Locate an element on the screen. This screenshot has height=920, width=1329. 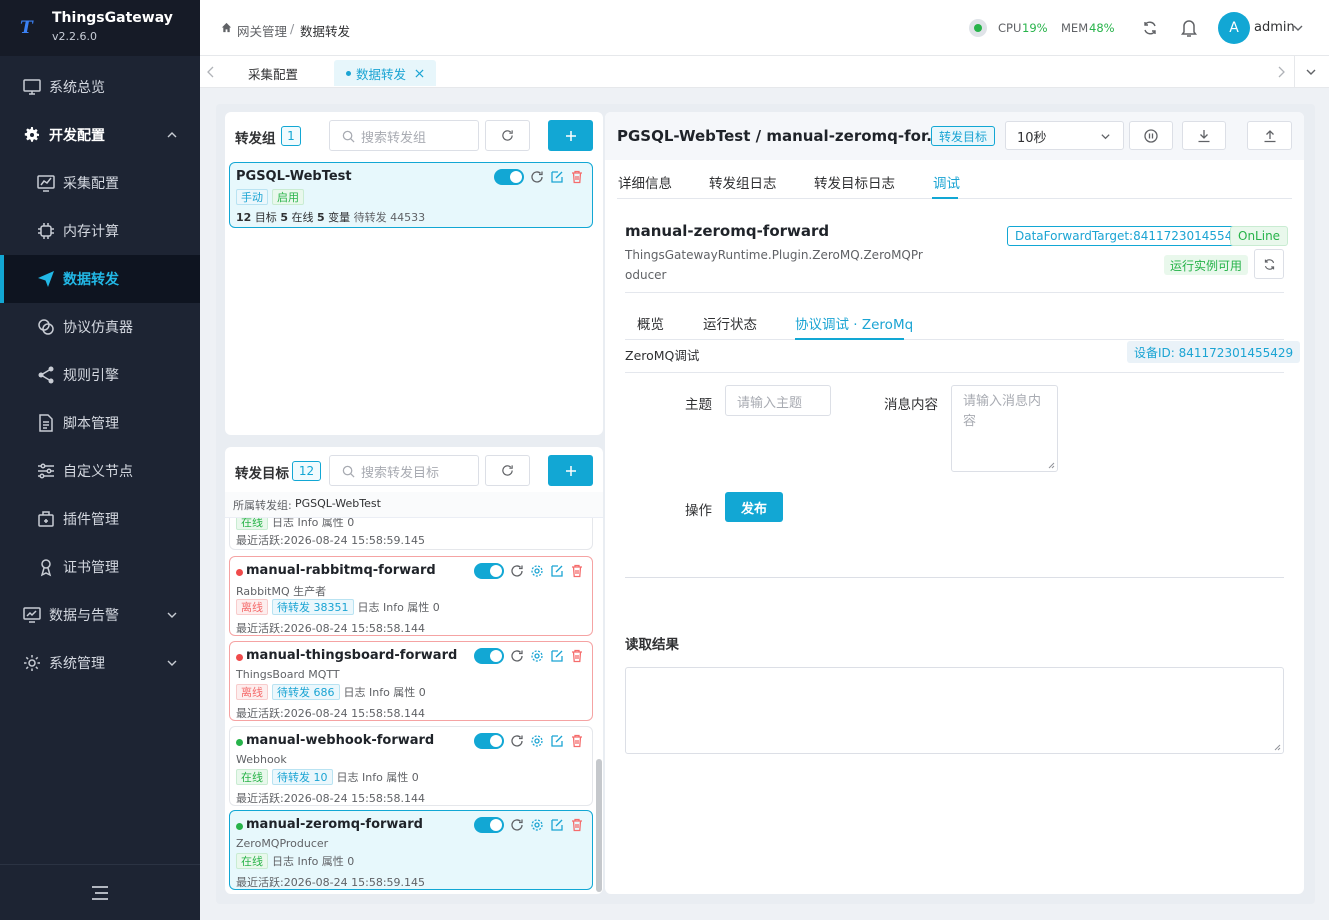
panel-title: 转发组 is located at coordinates (255, 139).